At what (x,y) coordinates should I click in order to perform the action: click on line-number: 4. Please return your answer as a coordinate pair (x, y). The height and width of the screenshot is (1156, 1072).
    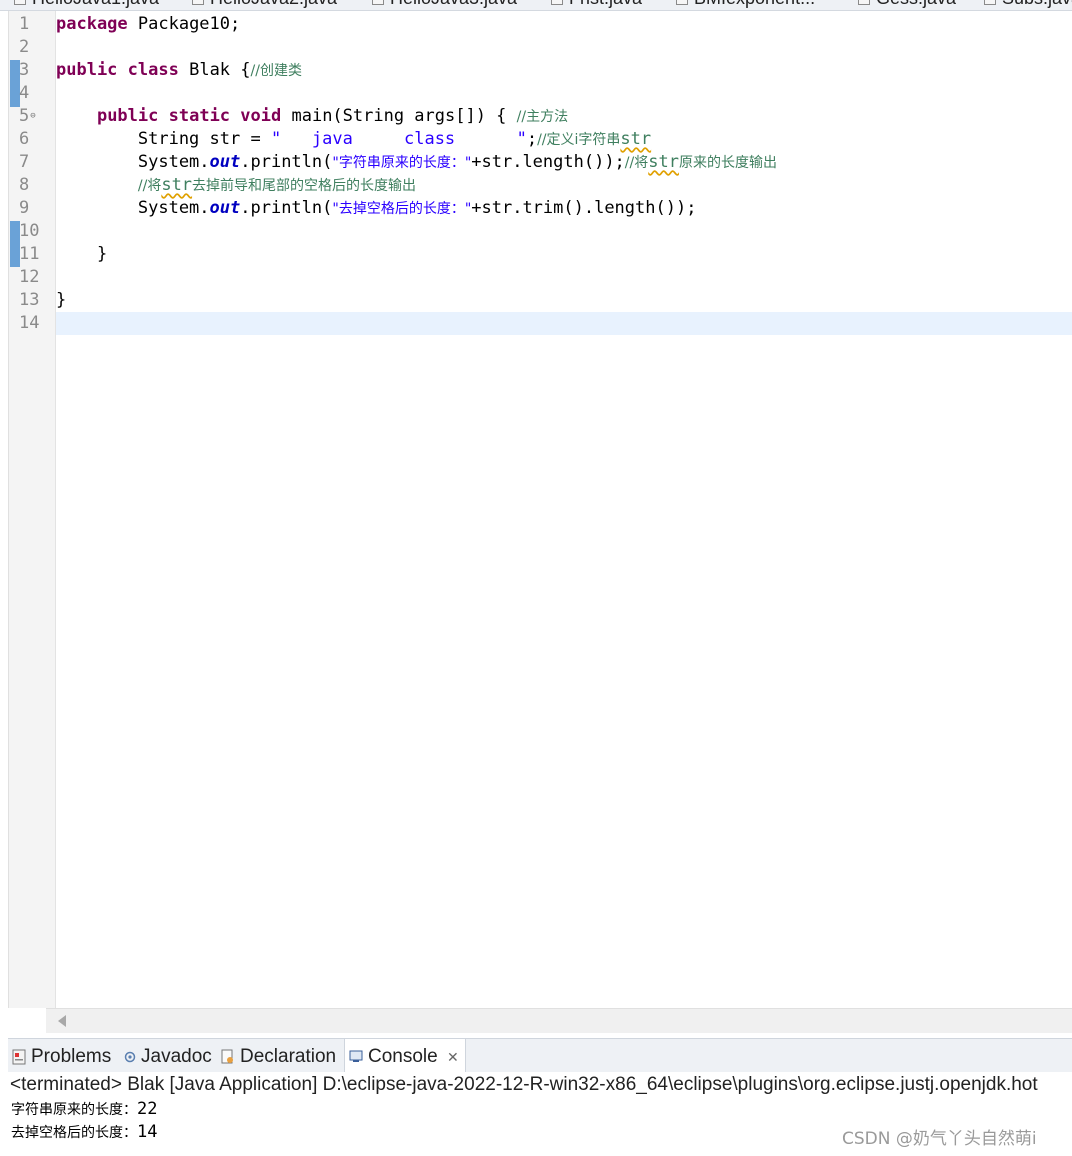
    Looking at the image, I should click on (24, 93).